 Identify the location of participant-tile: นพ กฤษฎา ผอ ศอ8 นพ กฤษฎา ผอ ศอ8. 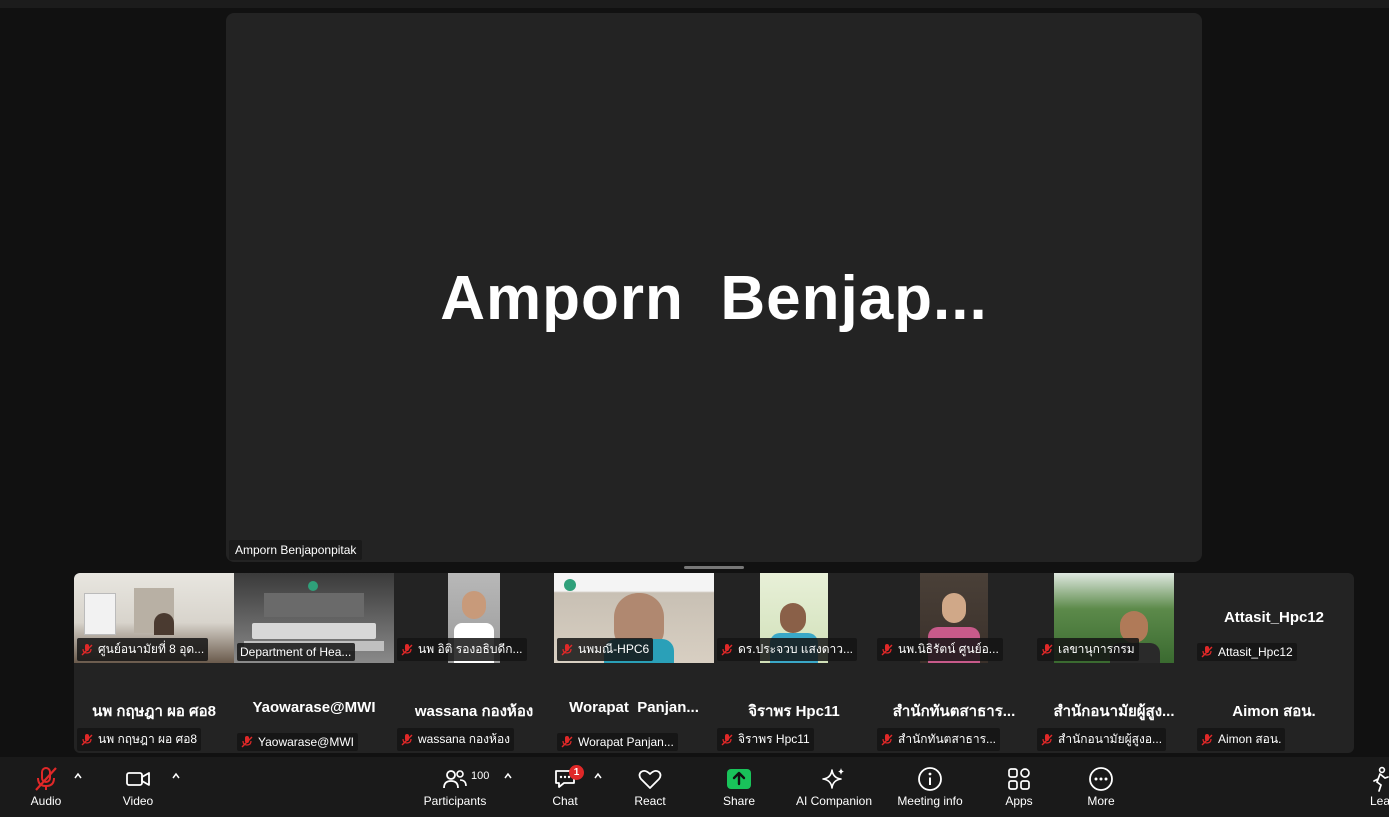
(154, 708).